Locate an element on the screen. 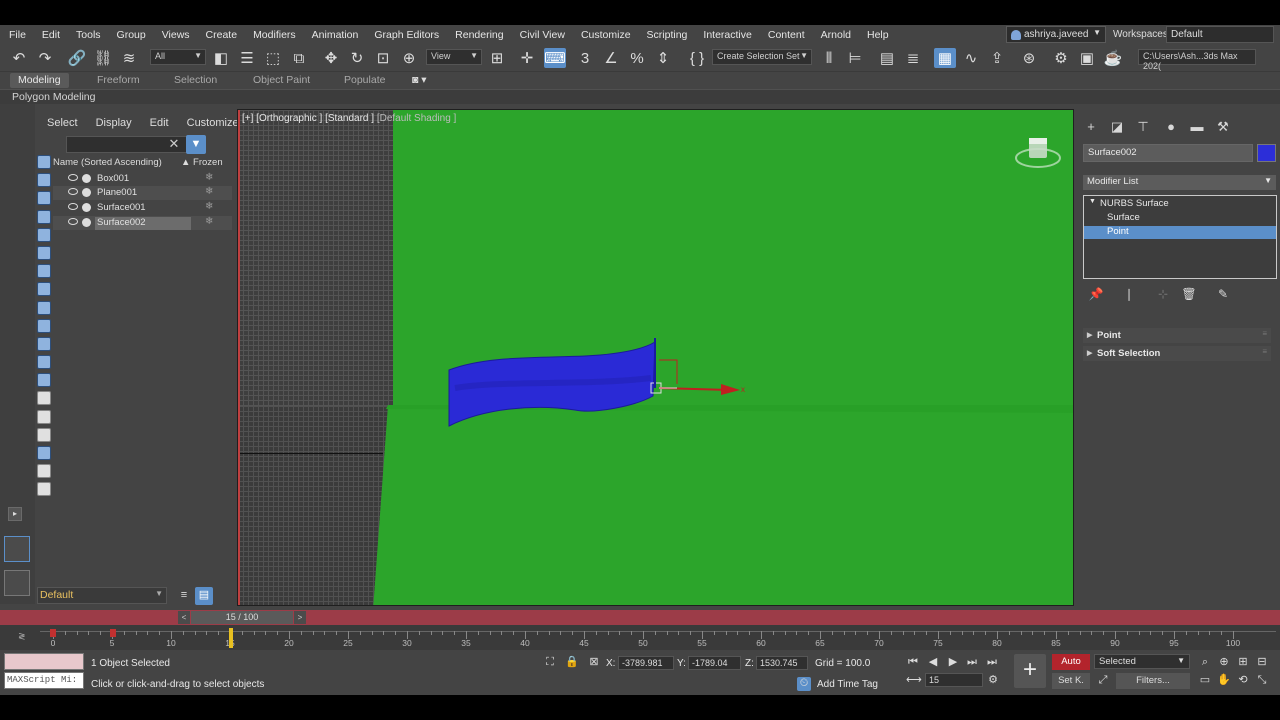  display-all-icon is located at coordinates (44, 398).